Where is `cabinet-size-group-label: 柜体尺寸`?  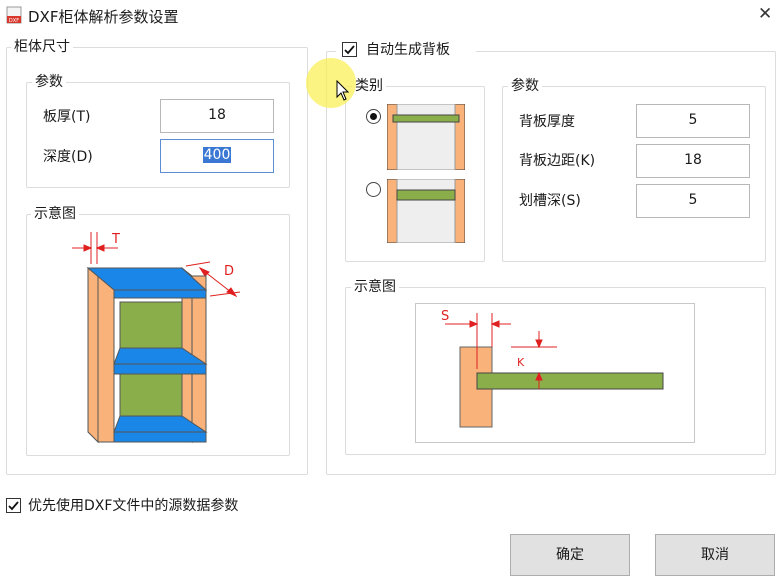 cabinet-size-group-label: 柜体尺寸 is located at coordinates (42, 47).